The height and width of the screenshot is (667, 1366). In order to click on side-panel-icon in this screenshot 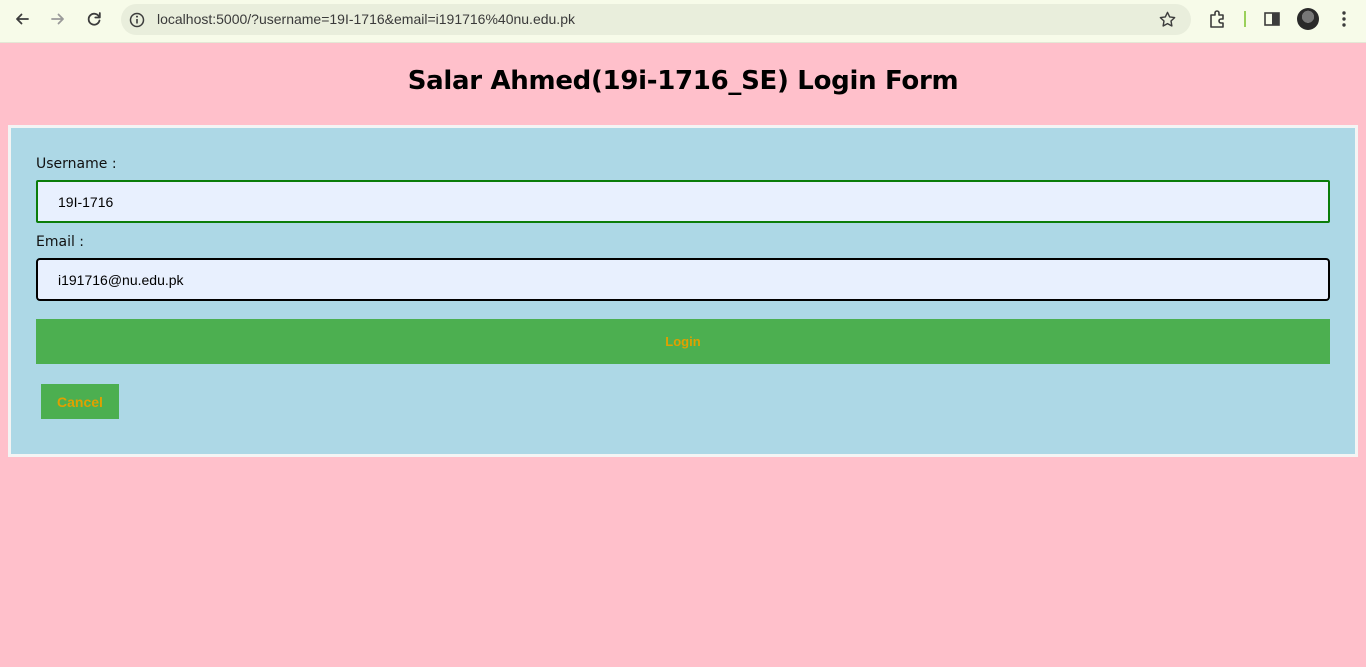, I will do `click(1272, 19)`.